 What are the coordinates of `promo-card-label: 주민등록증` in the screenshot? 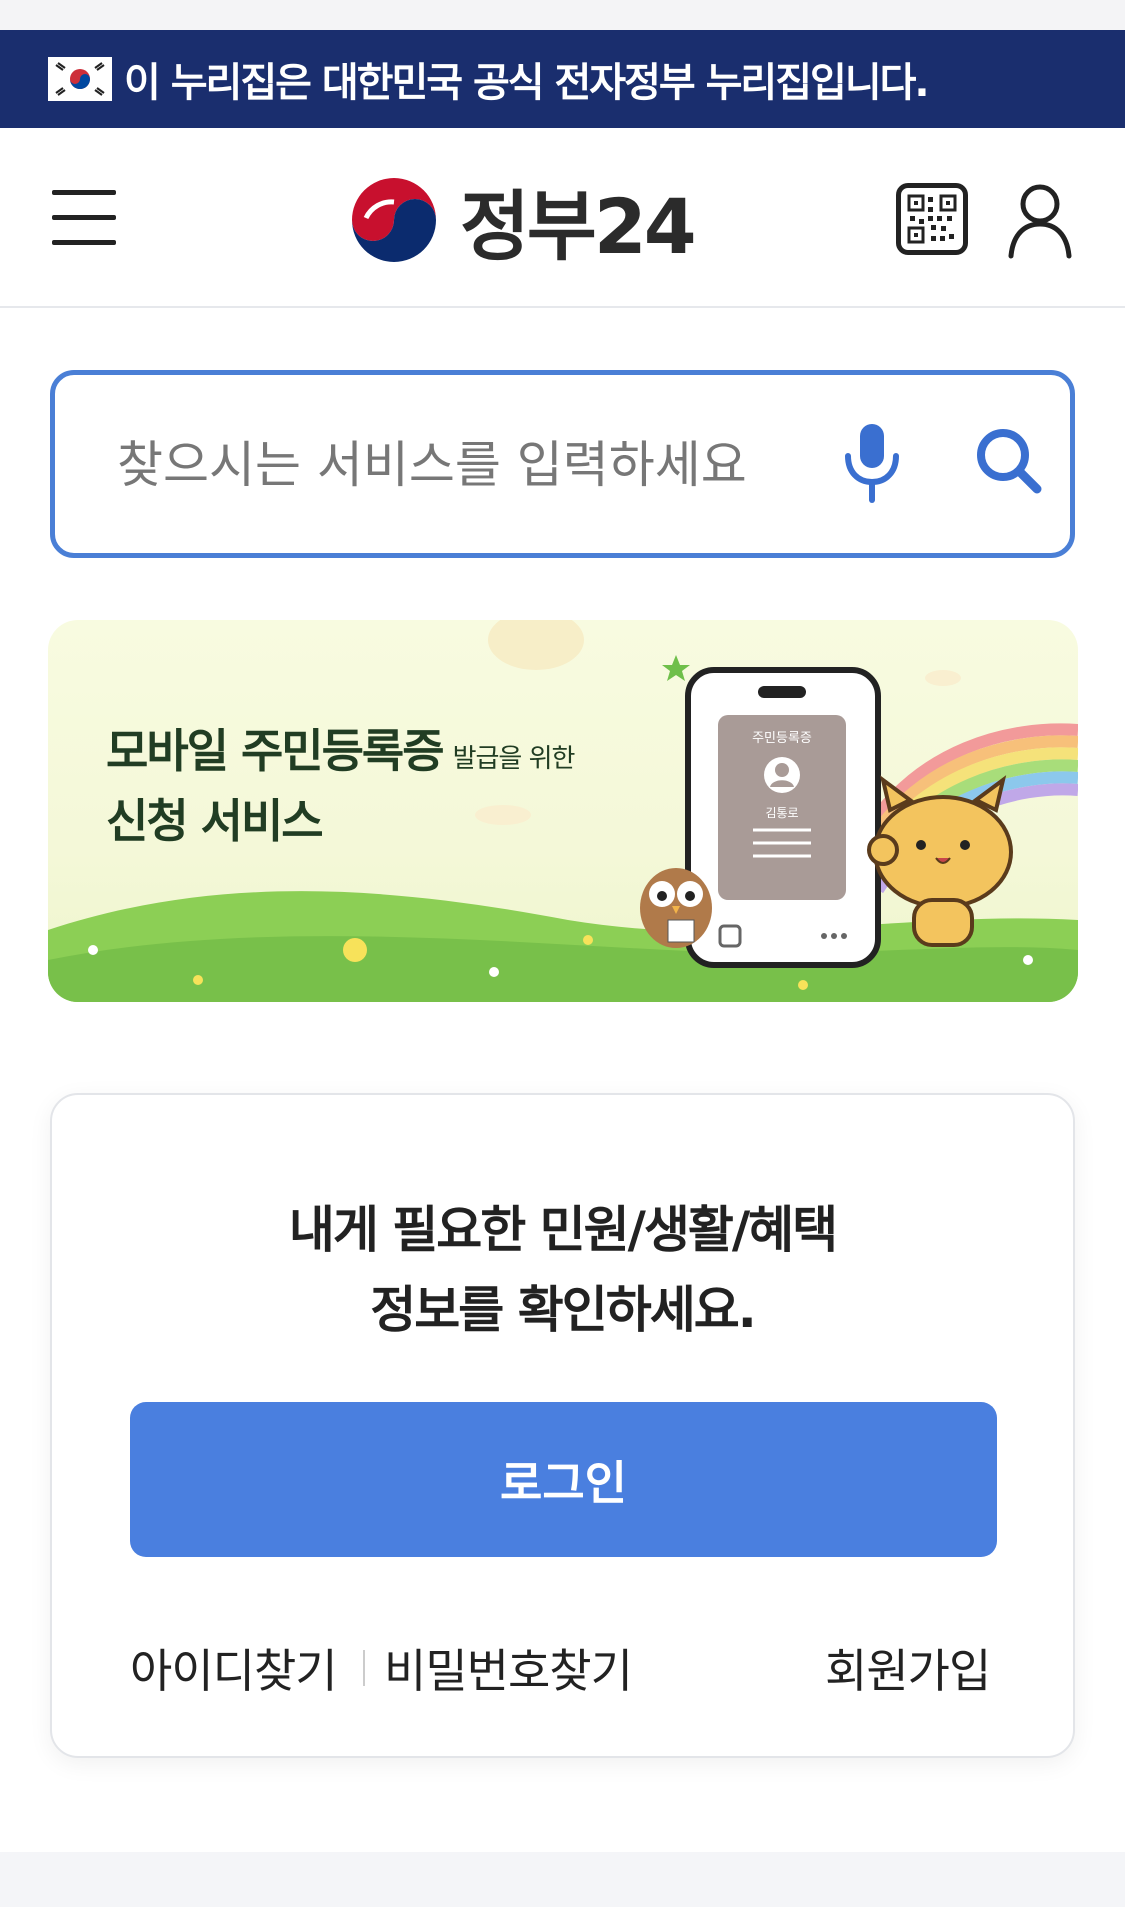 It's located at (782, 738).